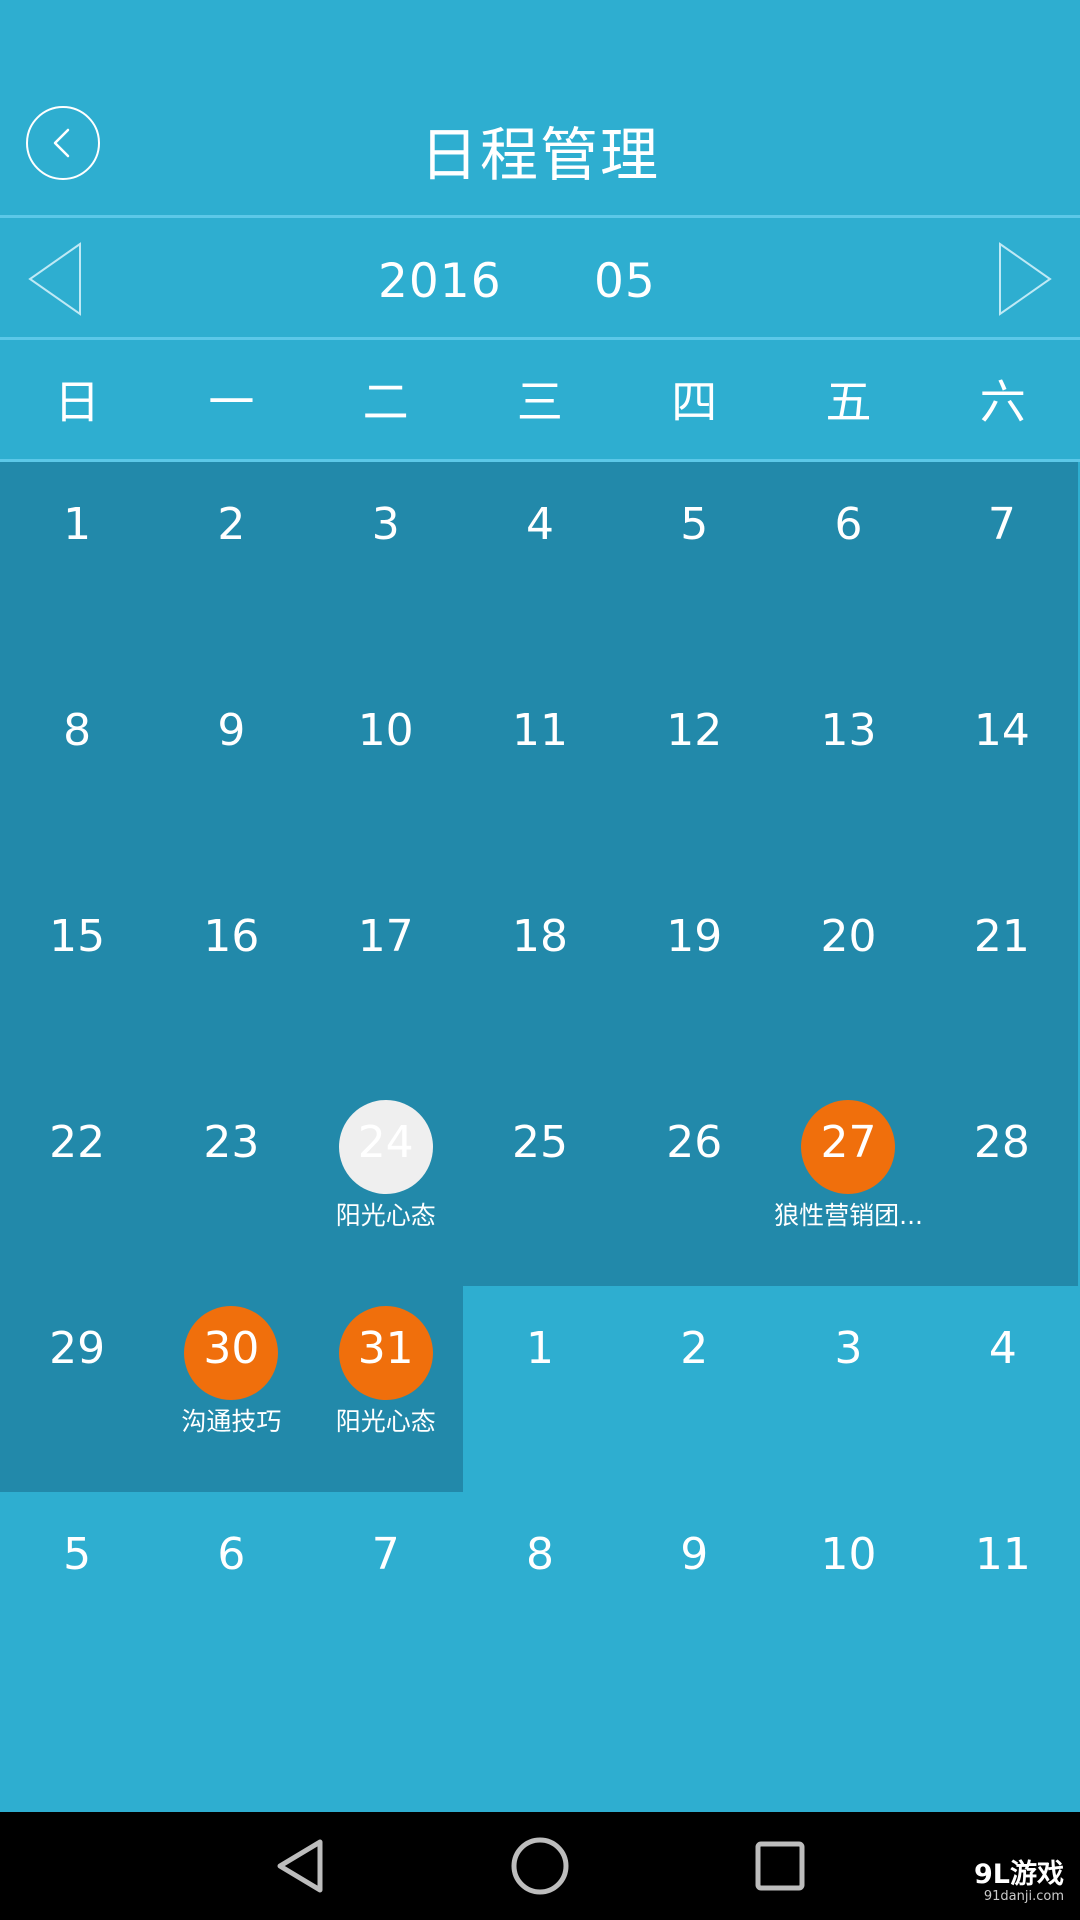 This screenshot has width=1080, height=1920. What do you see at coordinates (540, 1183) in the screenshot?
I see `calendar-day-cell: 25` at bounding box center [540, 1183].